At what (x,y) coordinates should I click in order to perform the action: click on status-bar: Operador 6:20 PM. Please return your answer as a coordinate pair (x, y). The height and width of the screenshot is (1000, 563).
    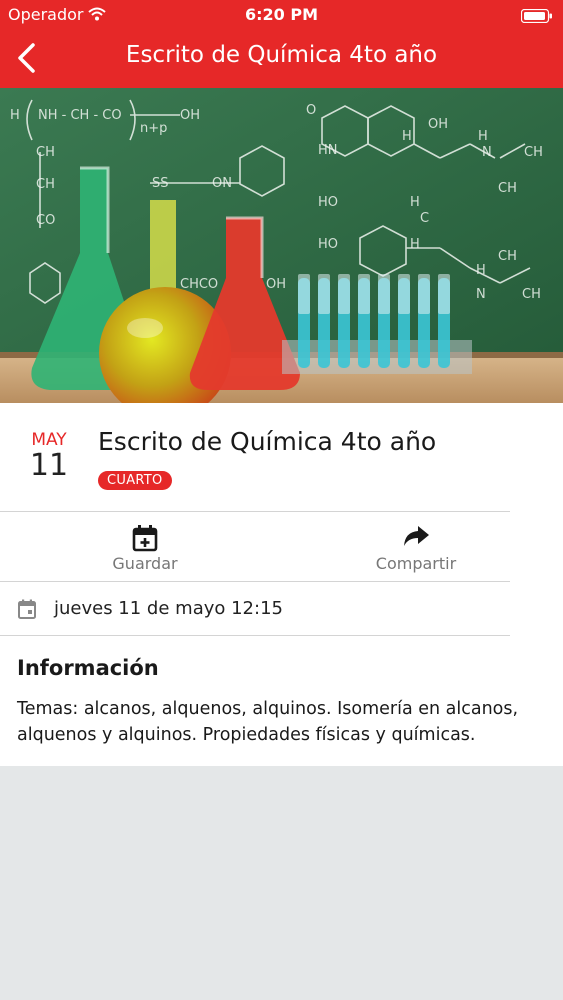
    Looking at the image, I should click on (281, 15).